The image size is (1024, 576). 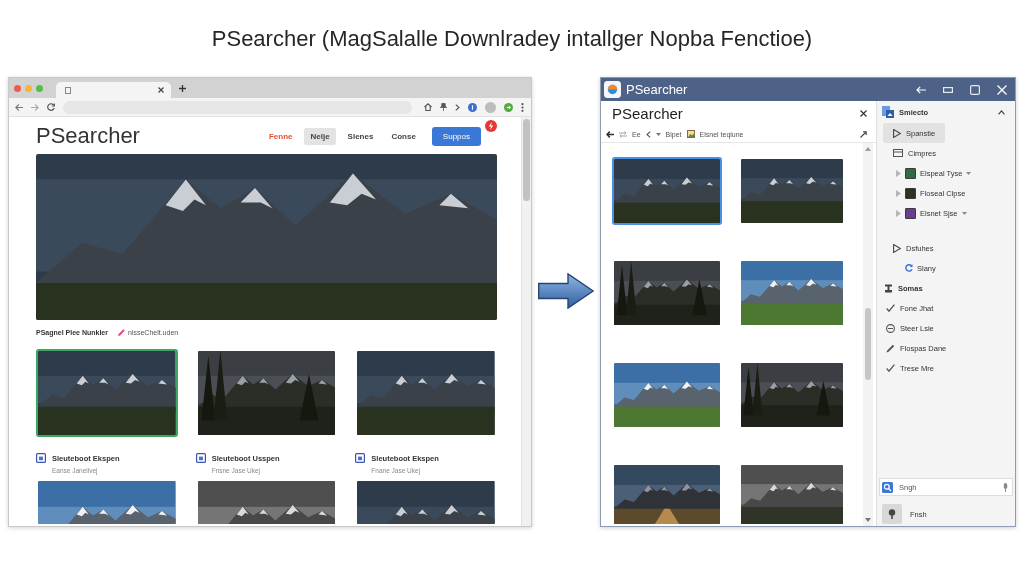 I want to click on nav-link: Conse, so click(x=403, y=136).